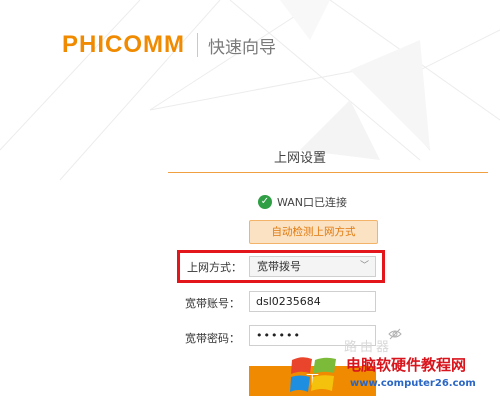  Describe the element at coordinates (312, 301) in the screenshot. I see `account-input: dsl0235684` at that location.